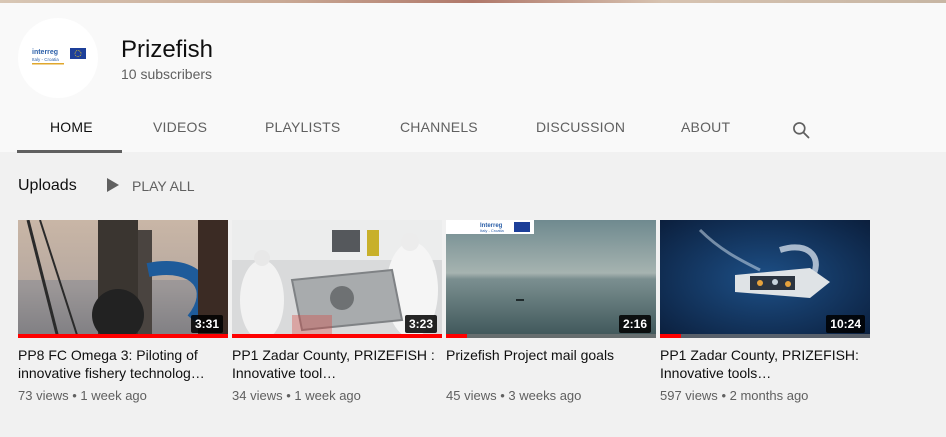 Image resolution: width=946 pixels, height=437 pixels. Describe the element at coordinates (845, 324) in the screenshot. I see `video-duration: 10:24` at that location.